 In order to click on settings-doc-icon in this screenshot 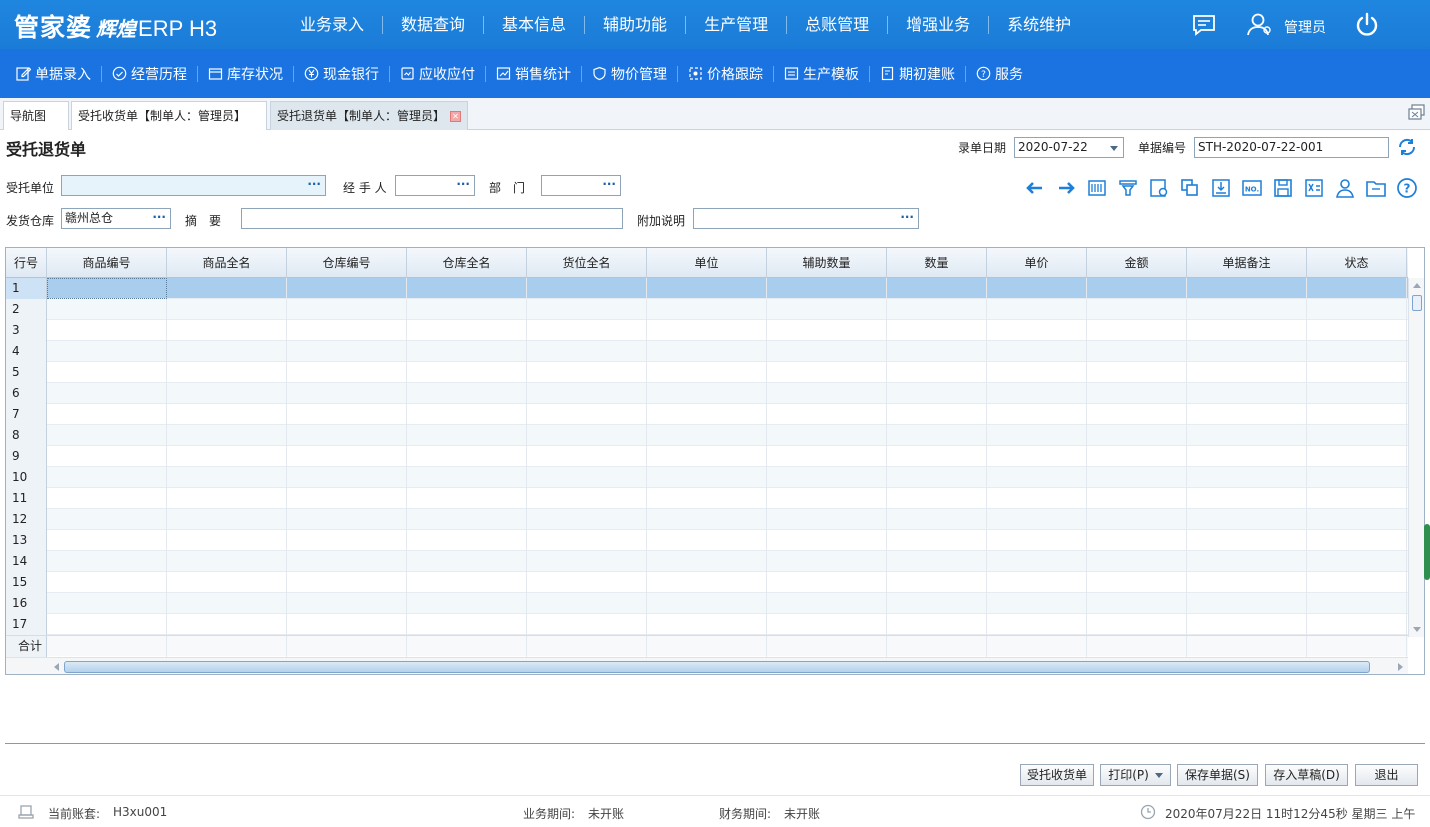, I will do `click(1159, 188)`.